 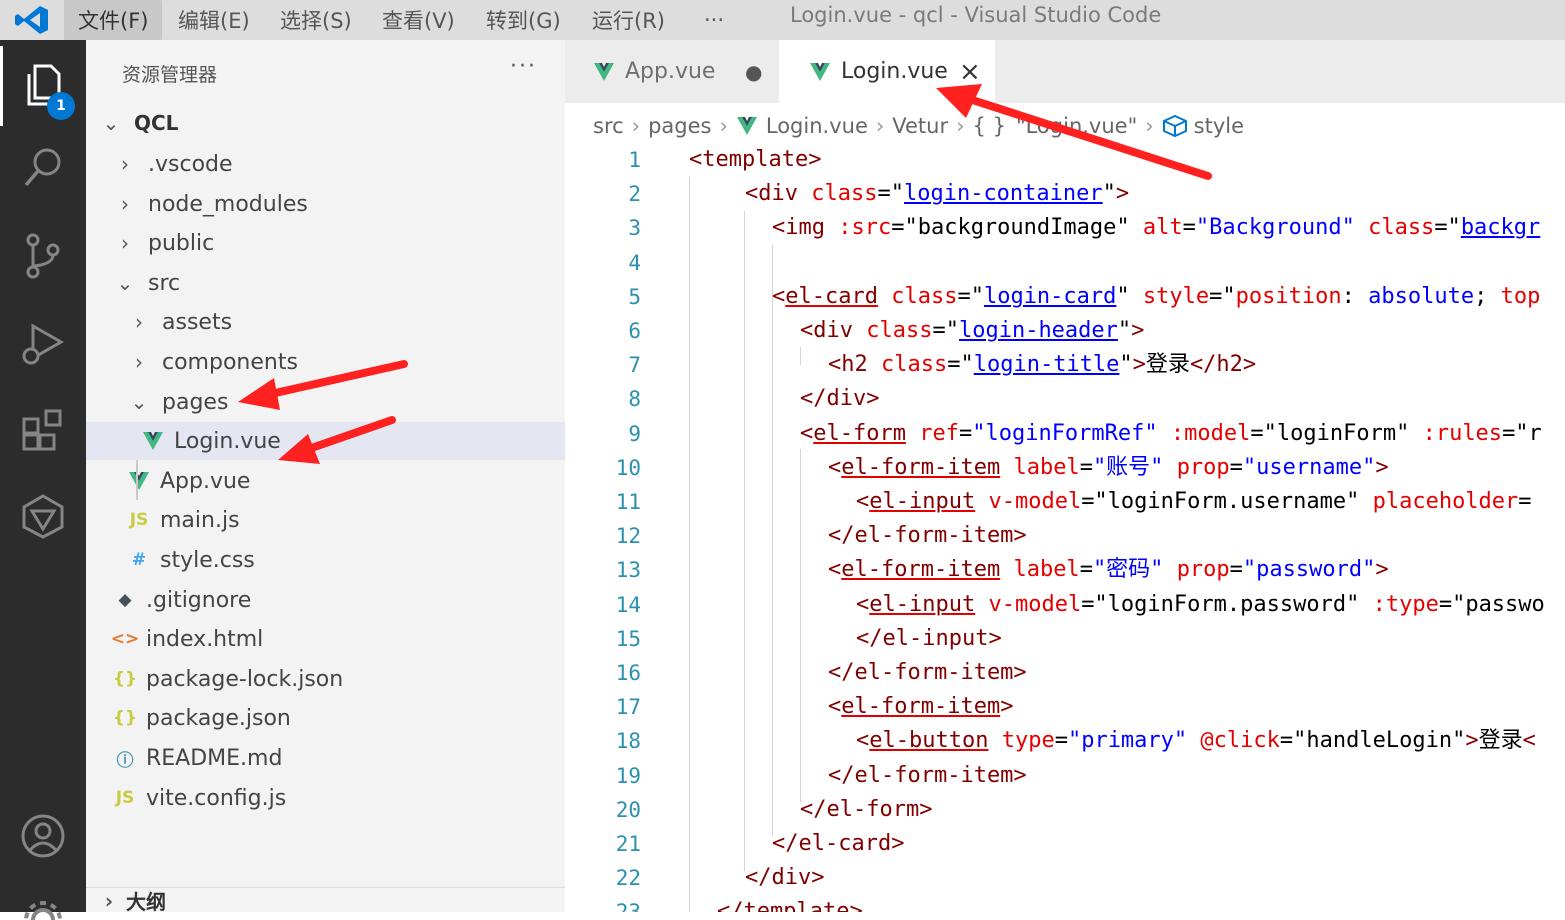 What do you see at coordinates (325, 322) in the screenshot?
I see `tree-item-assets: › assets` at bounding box center [325, 322].